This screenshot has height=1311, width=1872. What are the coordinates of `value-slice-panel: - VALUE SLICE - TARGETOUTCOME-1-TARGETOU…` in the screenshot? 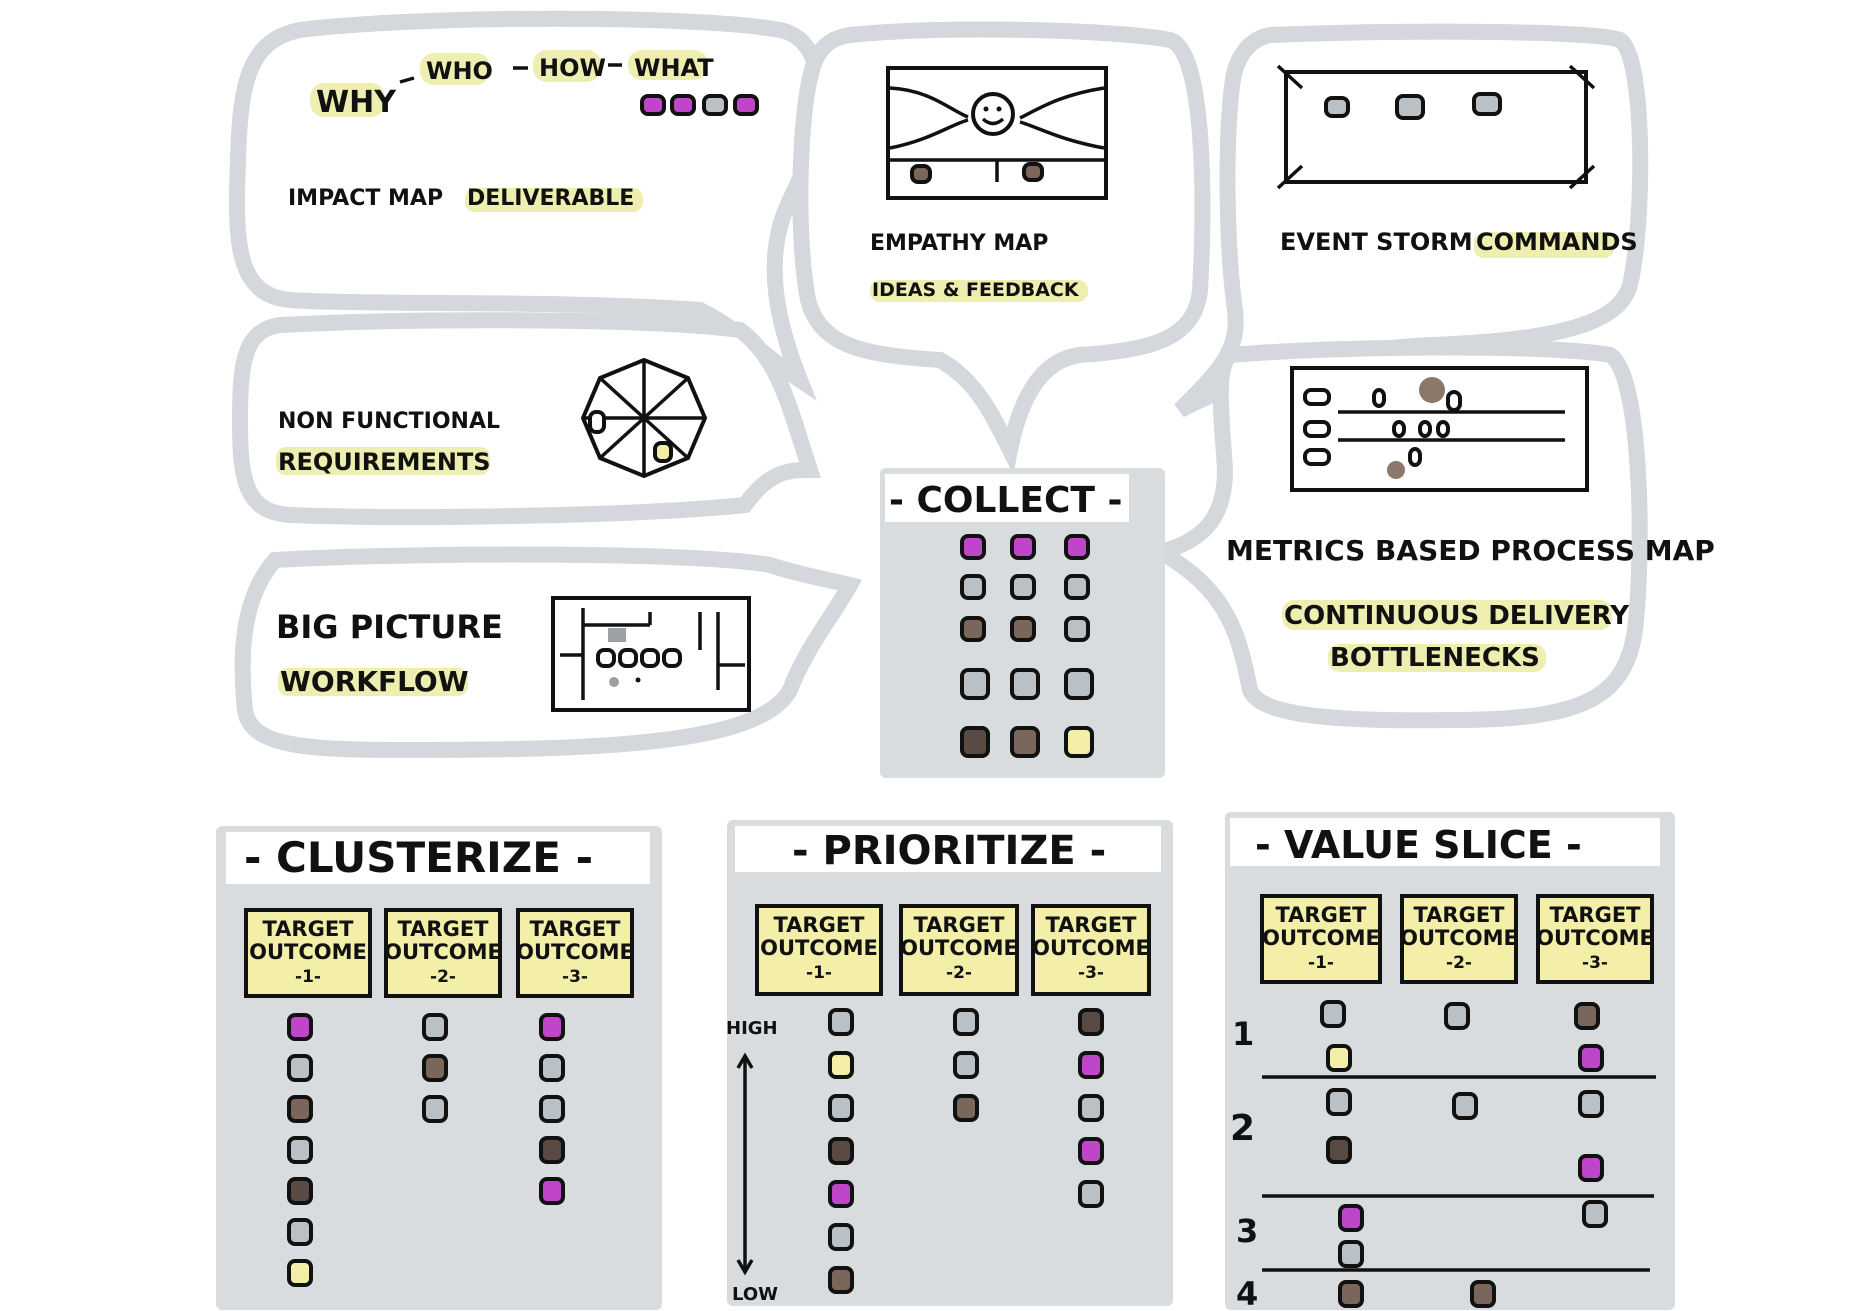 It's located at (1450, 1061).